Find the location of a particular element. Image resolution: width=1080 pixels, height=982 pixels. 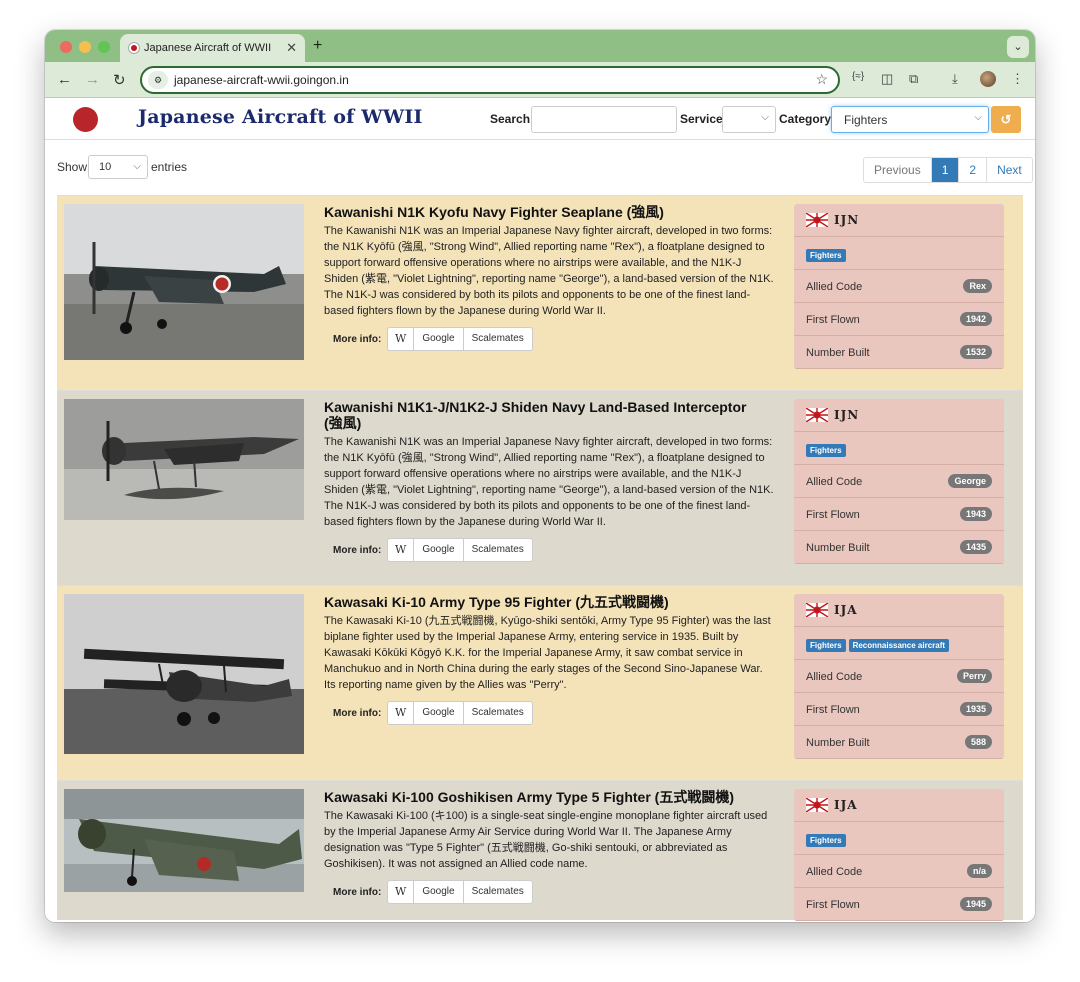

forward-icon: → is located at coordinates (92, 79).